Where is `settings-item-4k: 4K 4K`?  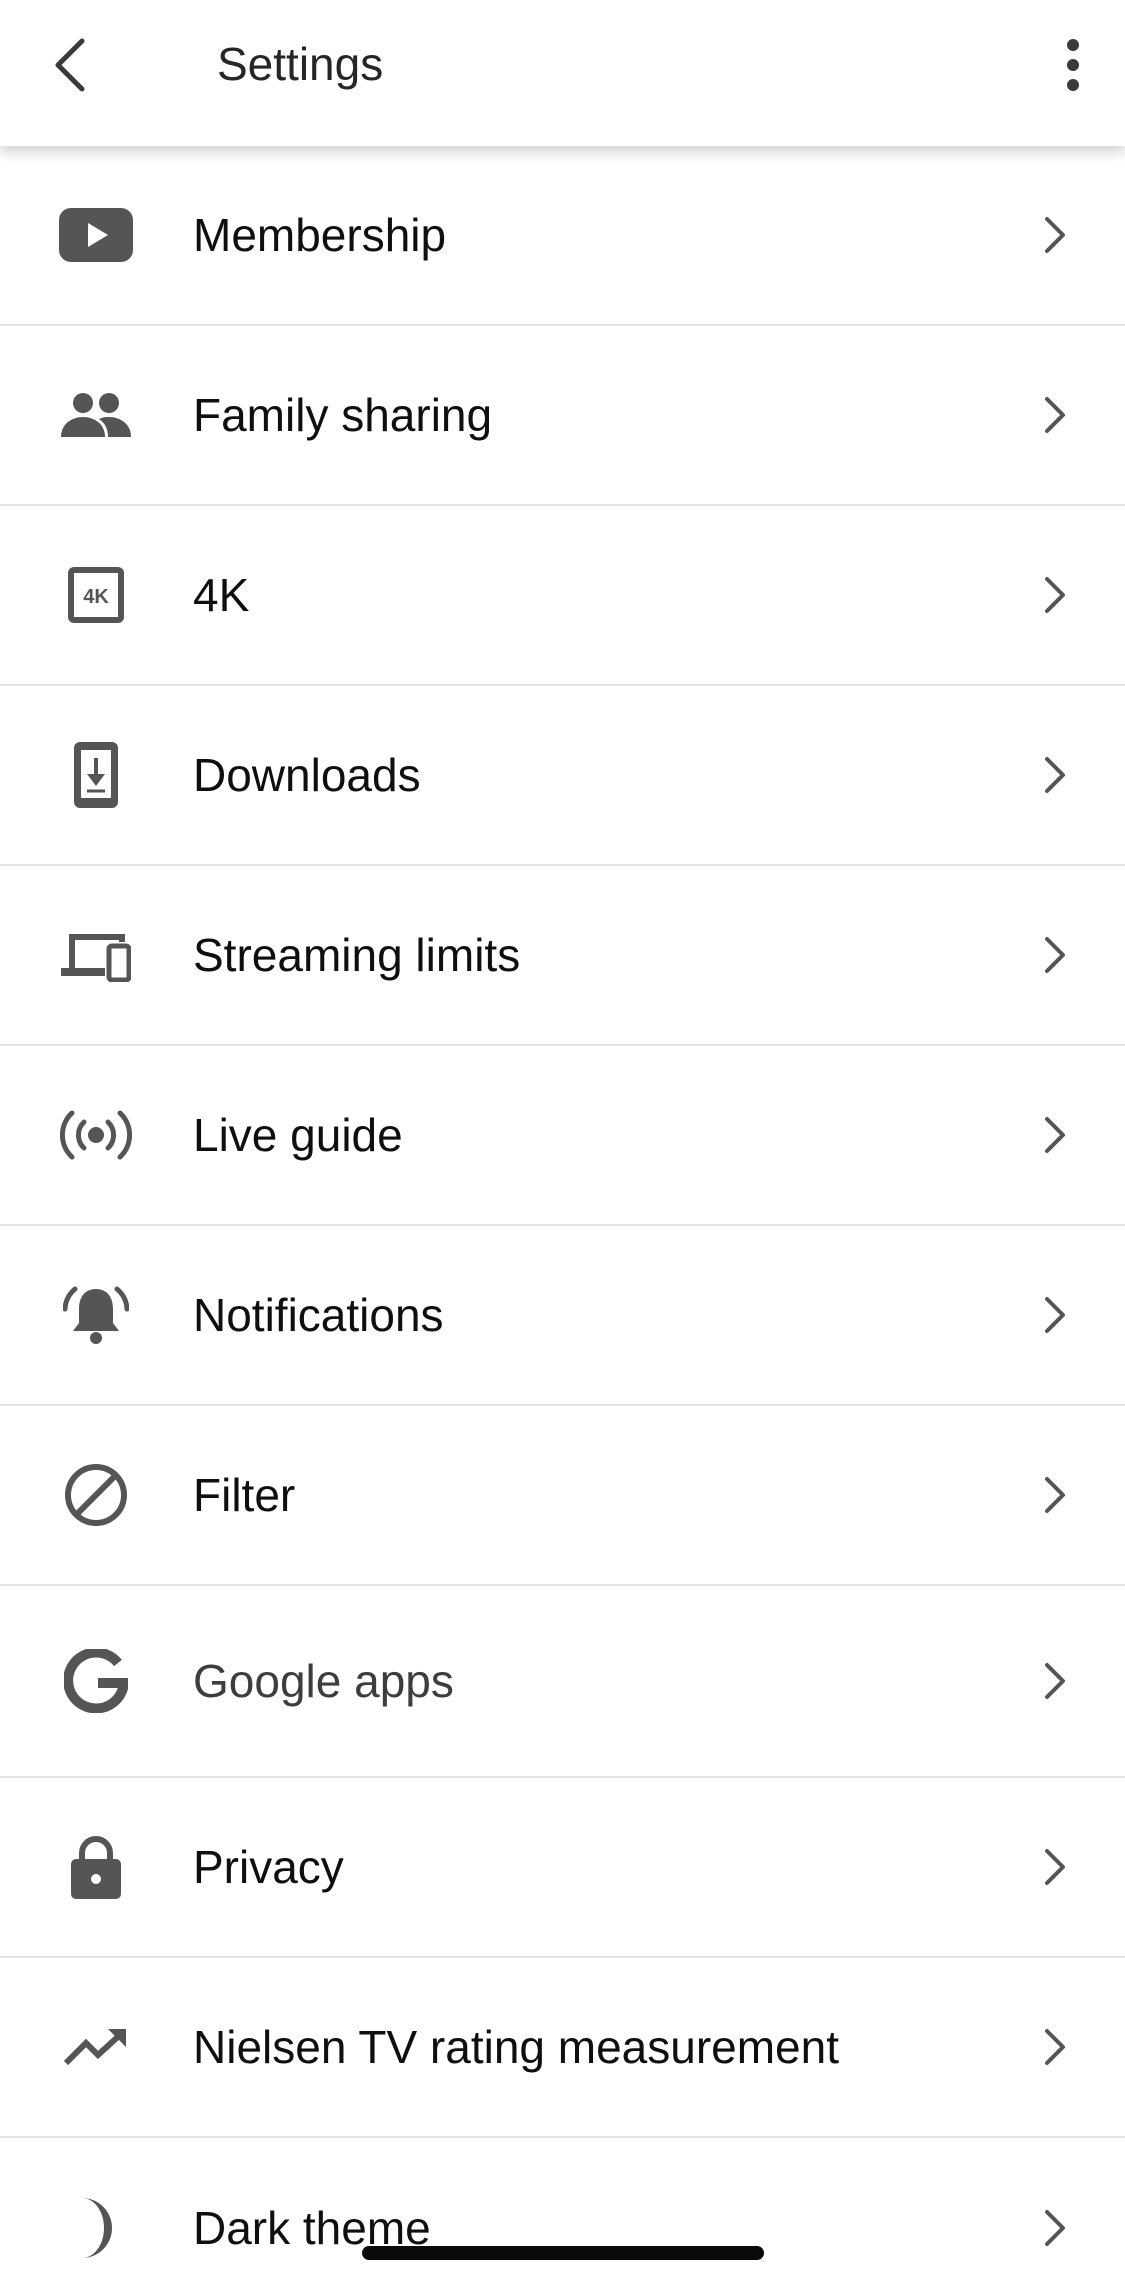
settings-item-4k: 4K 4K is located at coordinates (562, 596).